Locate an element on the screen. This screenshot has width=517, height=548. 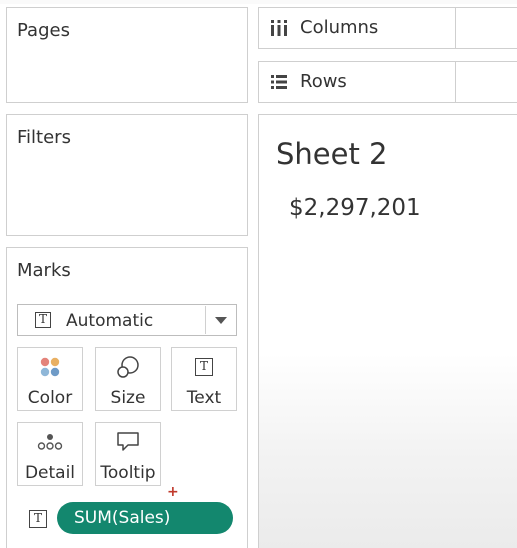
dropdown-divider is located at coordinates (205, 320).